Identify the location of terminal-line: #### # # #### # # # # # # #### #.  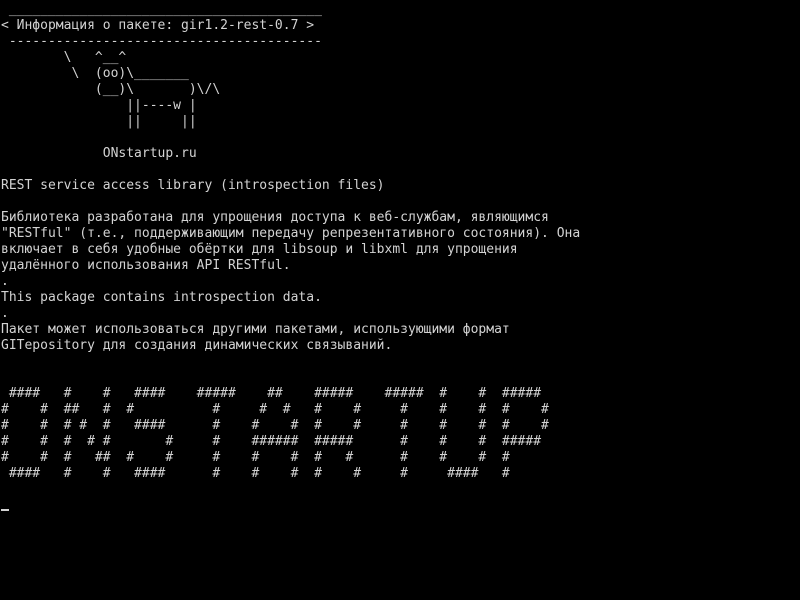
(255, 473).